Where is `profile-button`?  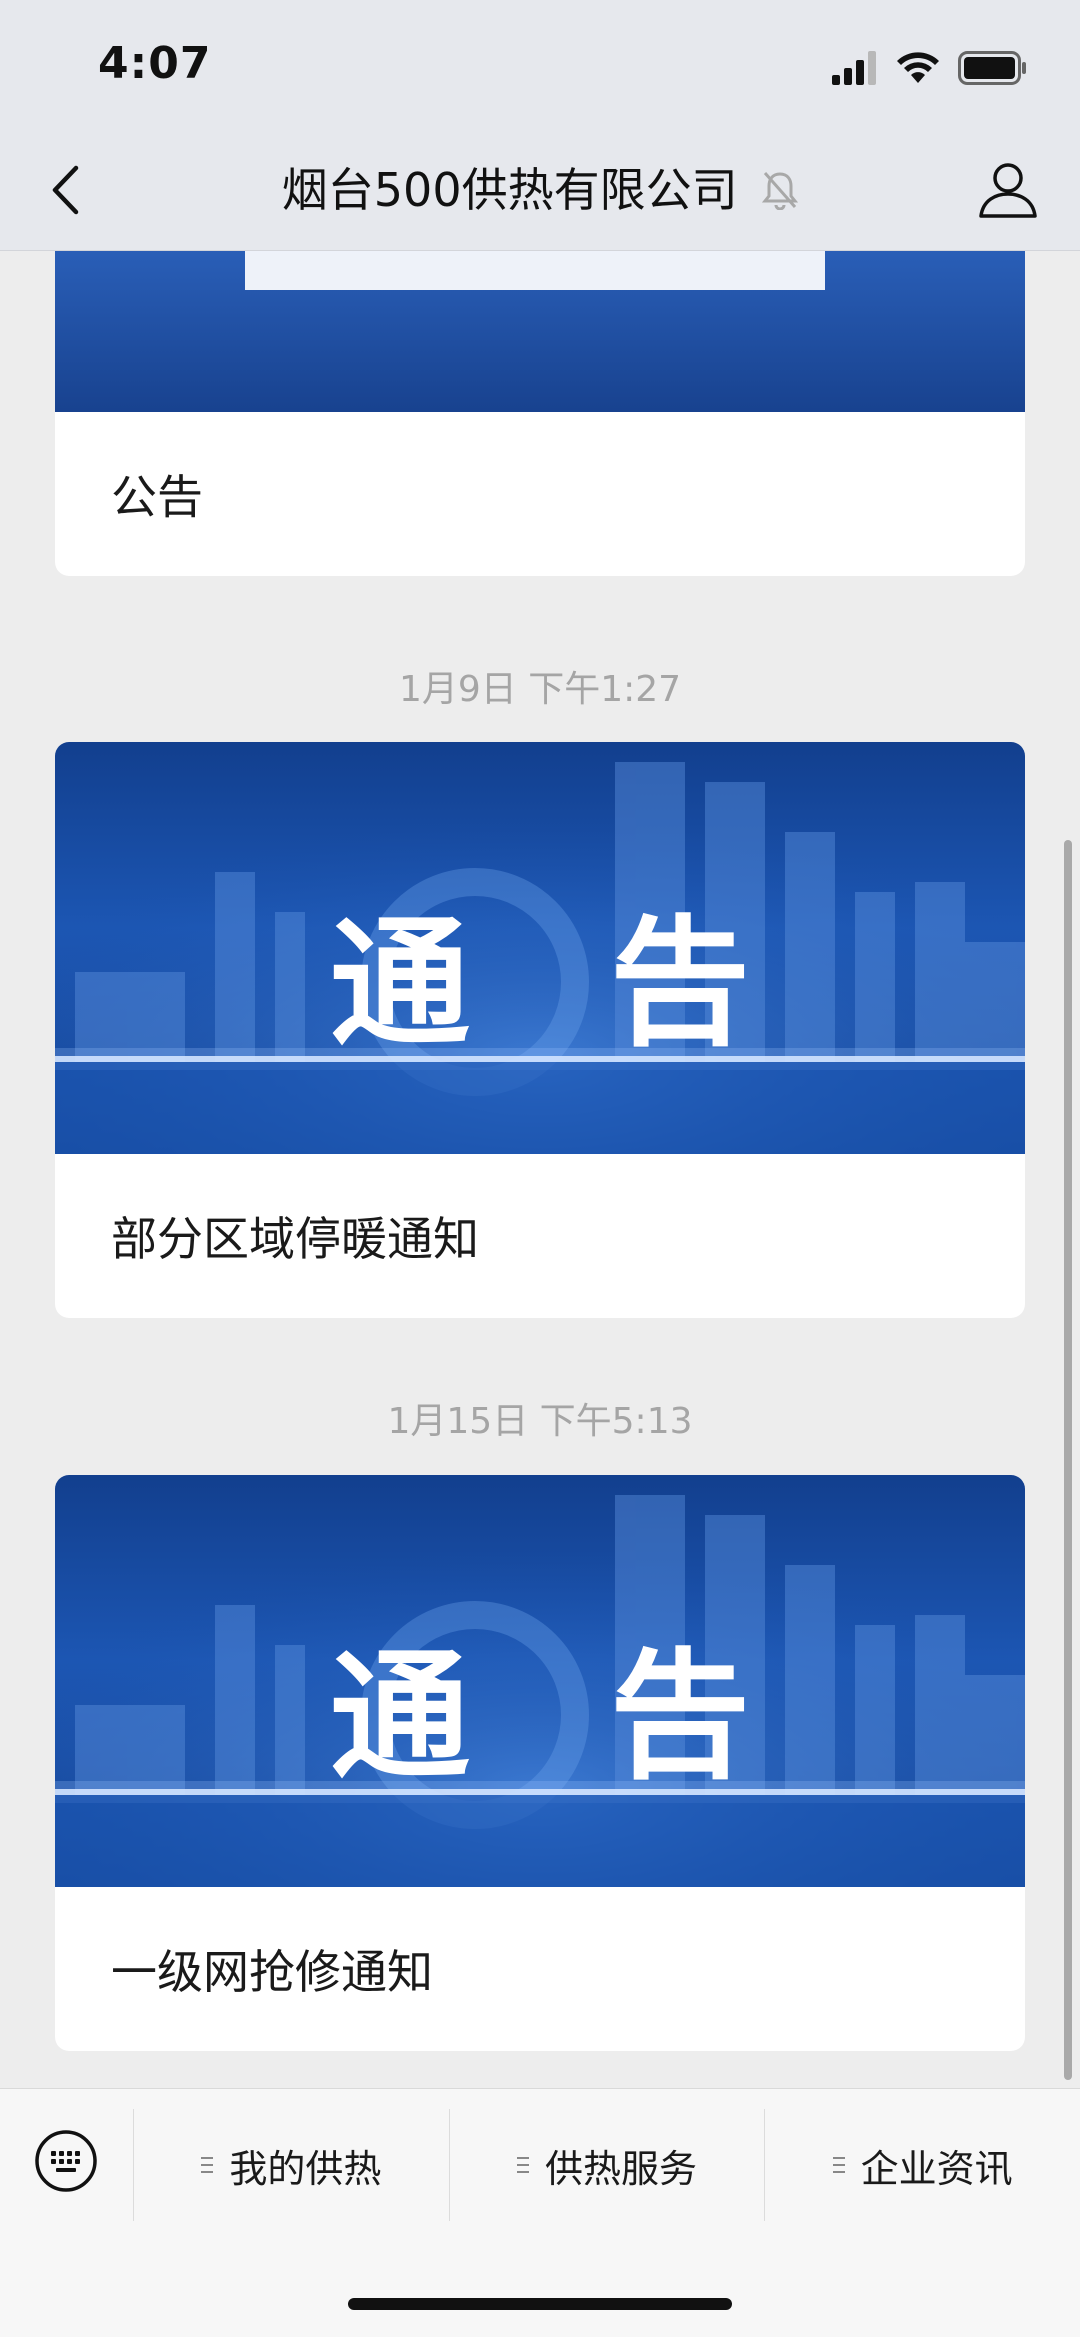 profile-button is located at coordinates (1008, 190).